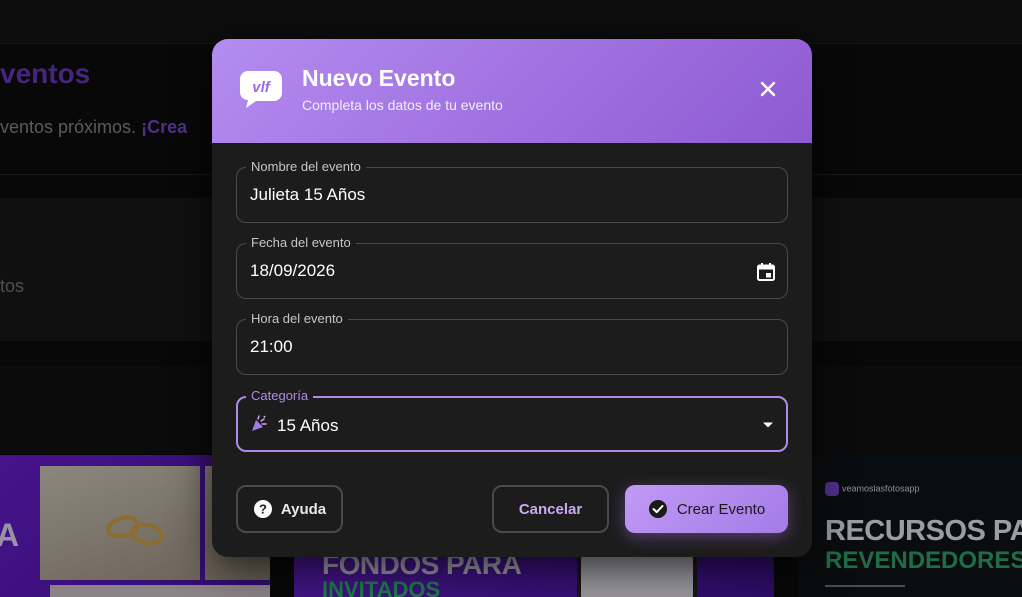  Describe the element at coordinates (307, 195) in the screenshot. I see `event-name-input: Julieta 15 Años` at that location.